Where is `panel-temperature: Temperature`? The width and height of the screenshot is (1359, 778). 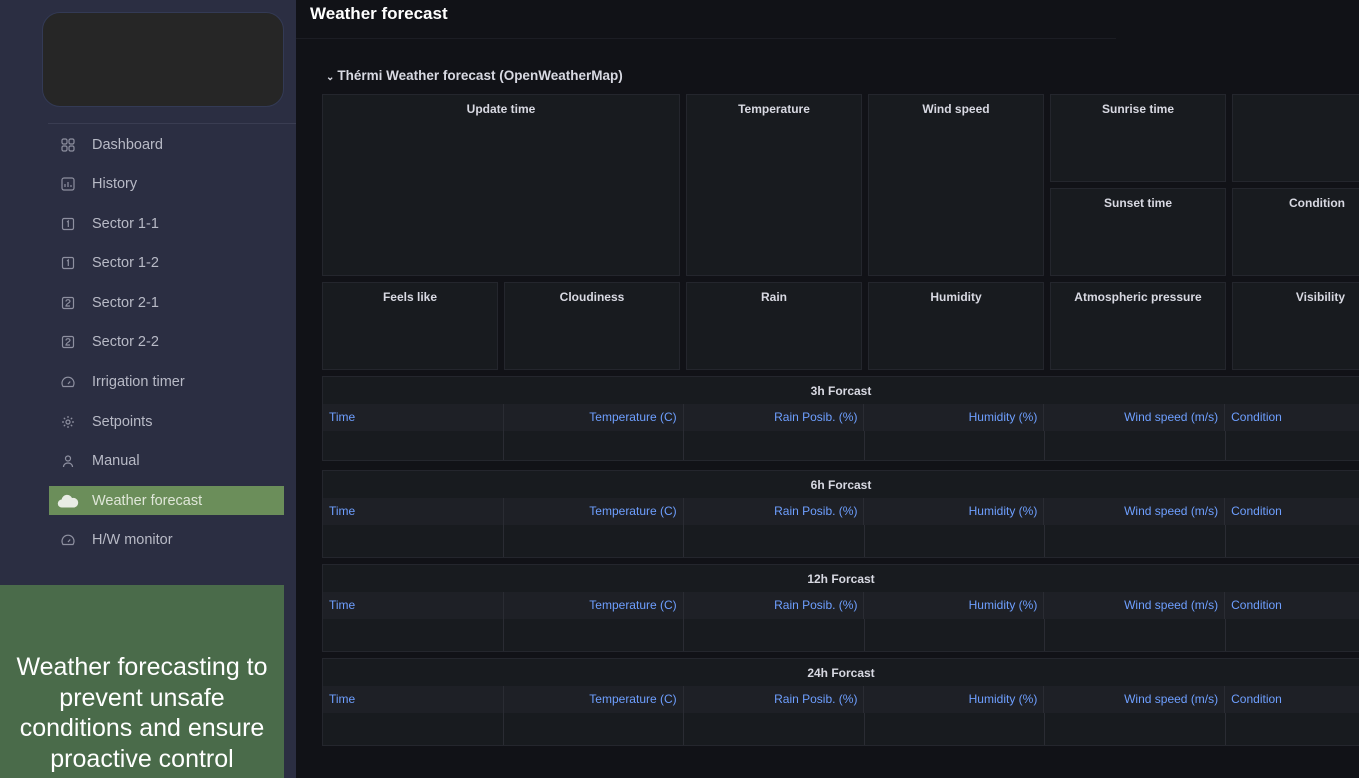
panel-temperature: Temperature is located at coordinates (774, 185).